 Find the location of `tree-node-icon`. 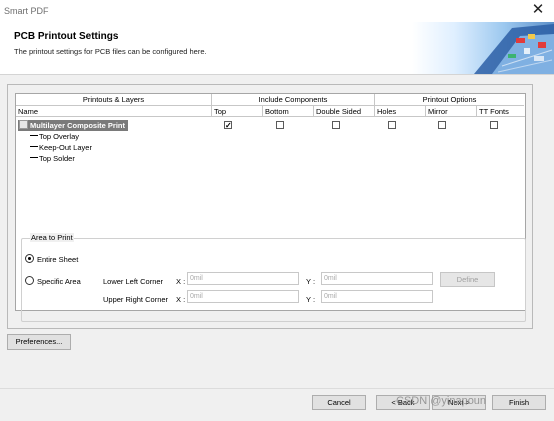

tree-node-icon is located at coordinates (23, 124).